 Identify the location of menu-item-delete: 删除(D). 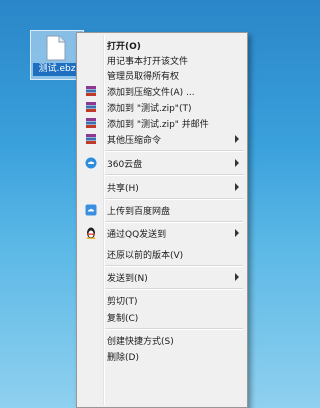
(162, 356).